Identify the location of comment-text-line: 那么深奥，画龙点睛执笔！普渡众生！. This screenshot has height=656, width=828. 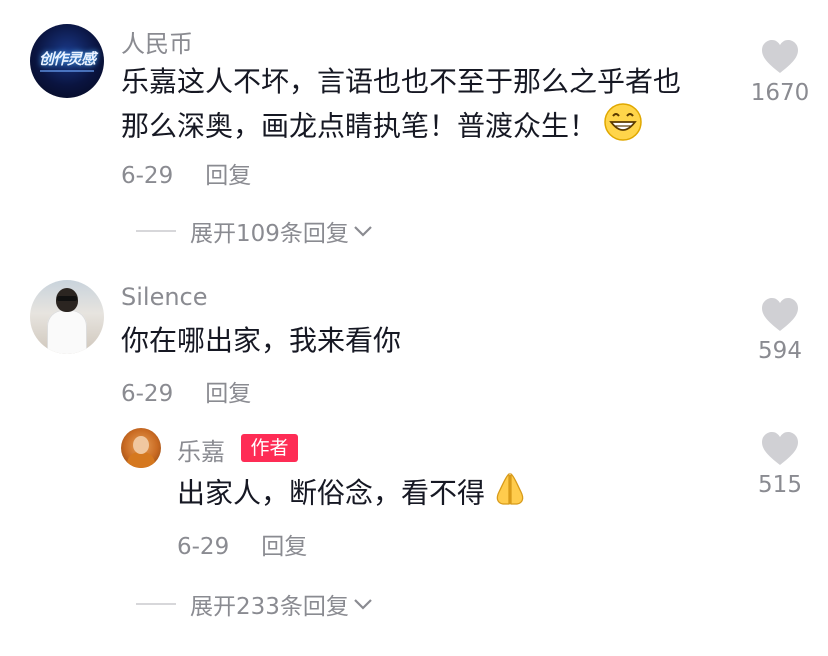
(382, 127).